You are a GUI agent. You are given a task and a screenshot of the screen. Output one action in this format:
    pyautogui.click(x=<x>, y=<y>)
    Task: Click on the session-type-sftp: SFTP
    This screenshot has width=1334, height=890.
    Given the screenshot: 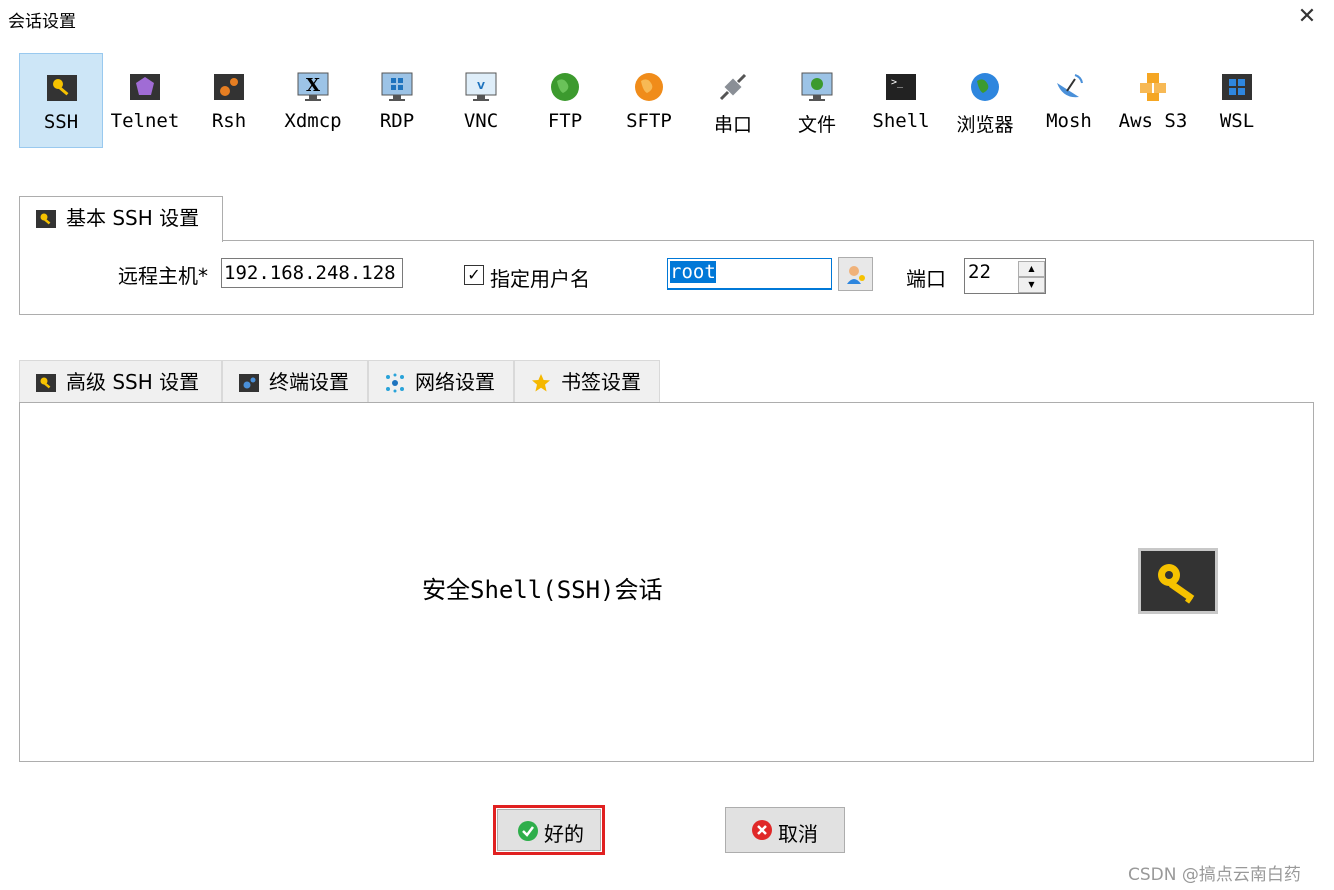 What is the action you would take?
    pyautogui.click(x=649, y=100)
    